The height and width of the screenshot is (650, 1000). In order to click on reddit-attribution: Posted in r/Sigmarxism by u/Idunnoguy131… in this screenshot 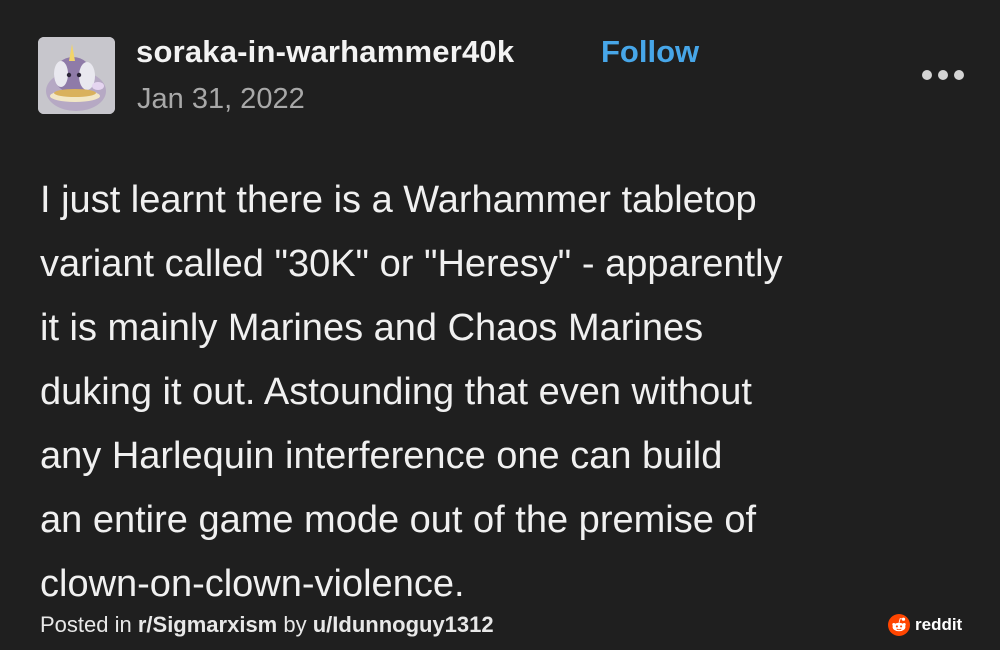, I will do `click(267, 625)`.